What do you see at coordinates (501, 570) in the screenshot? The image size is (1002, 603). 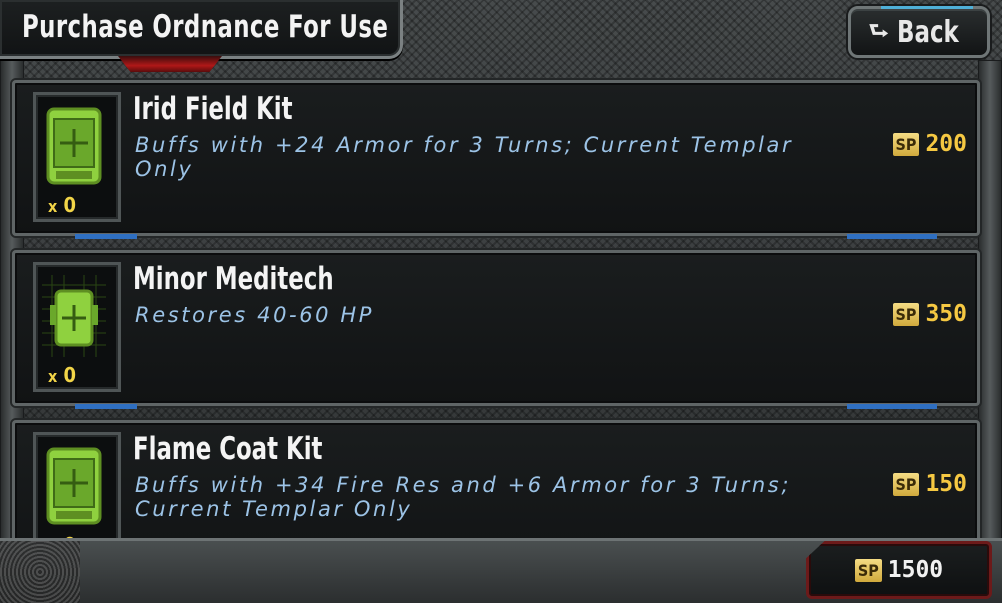 I see `bottom-bar: SP 1500` at bounding box center [501, 570].